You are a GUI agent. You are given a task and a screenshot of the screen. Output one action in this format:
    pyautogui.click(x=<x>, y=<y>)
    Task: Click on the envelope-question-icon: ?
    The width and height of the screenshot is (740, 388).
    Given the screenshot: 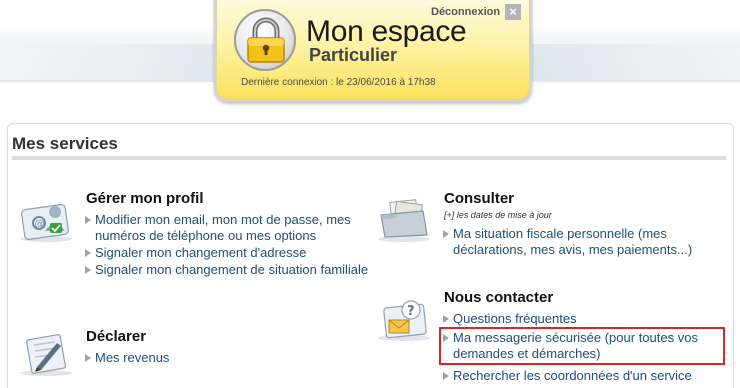 What is the action you would take?
    pyautogui.click(x=404, y=319)
    